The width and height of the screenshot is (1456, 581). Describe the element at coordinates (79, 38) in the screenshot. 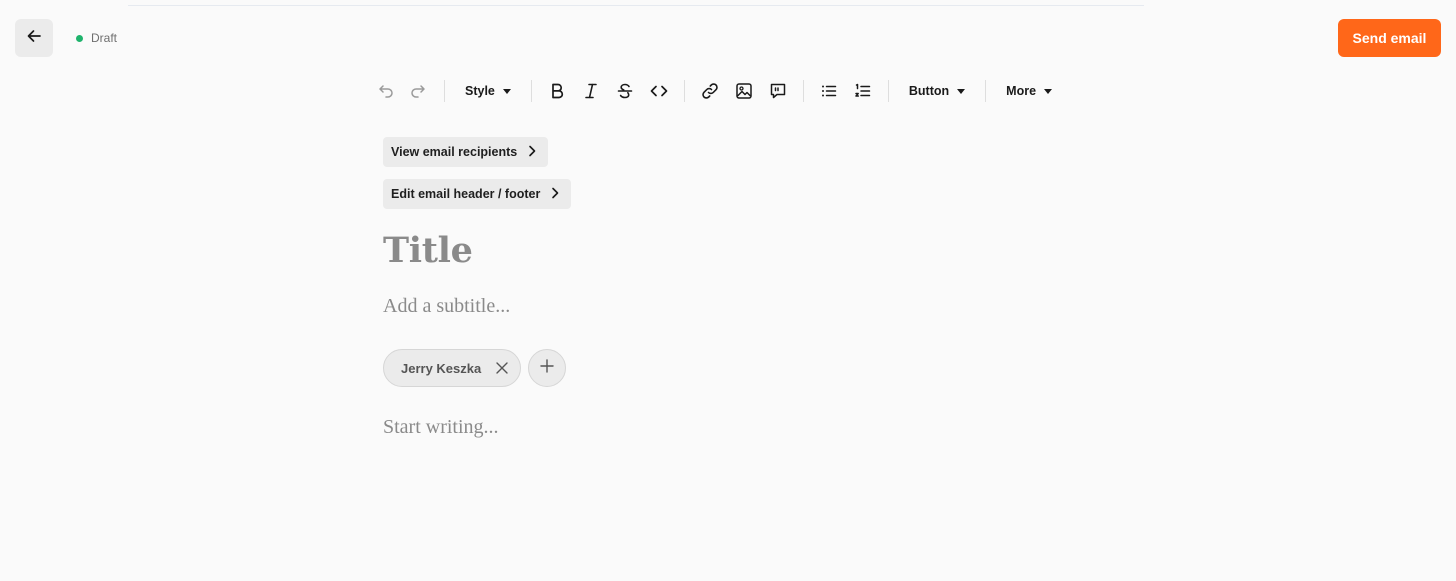

I see `status-dot` at that location.